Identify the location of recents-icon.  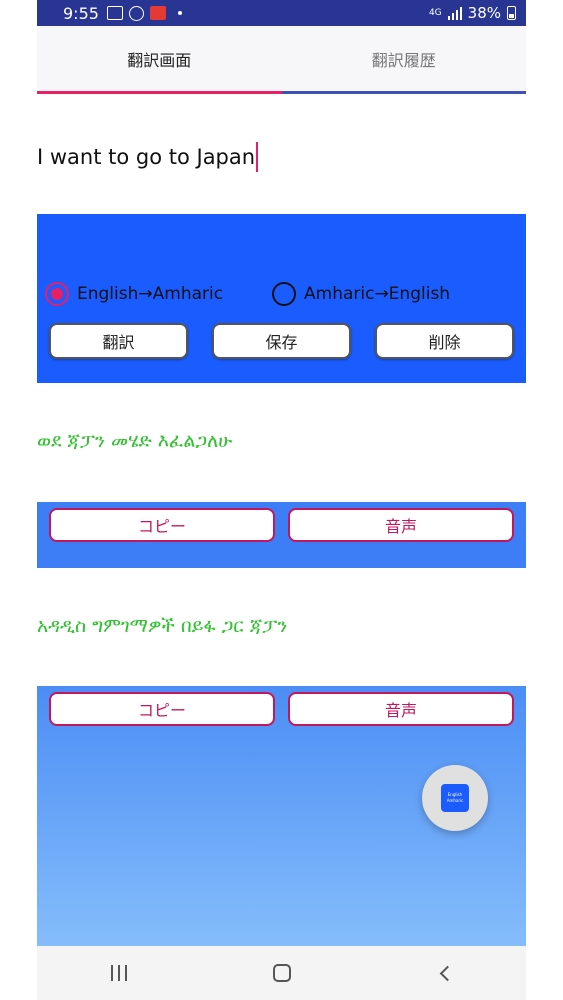
(118, 973).